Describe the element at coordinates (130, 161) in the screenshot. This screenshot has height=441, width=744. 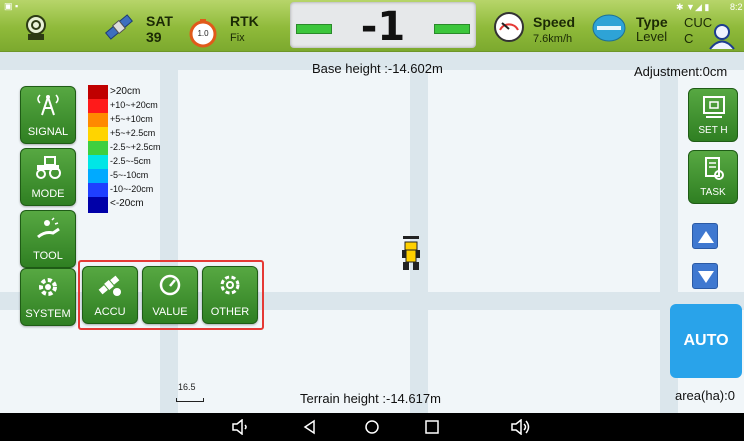
I see `legend-label: -2.5~-5cm` at that location.